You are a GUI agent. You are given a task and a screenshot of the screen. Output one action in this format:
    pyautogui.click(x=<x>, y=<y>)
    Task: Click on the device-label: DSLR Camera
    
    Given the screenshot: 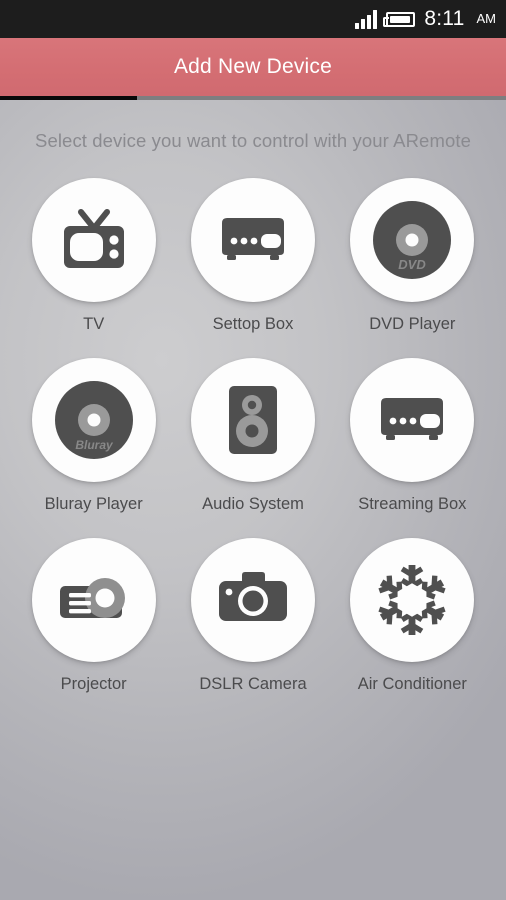 What is the action you would take?
    pyautogui.click(x=253, y=684)
    